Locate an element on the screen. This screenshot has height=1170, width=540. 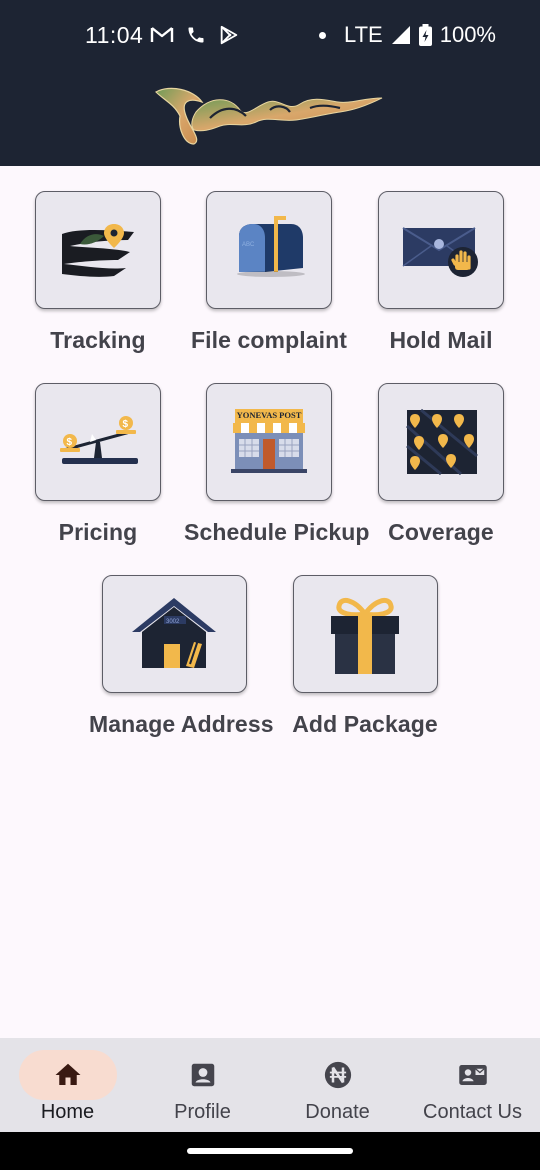
system-gesture-bar is located at coordinates (270, 1151).